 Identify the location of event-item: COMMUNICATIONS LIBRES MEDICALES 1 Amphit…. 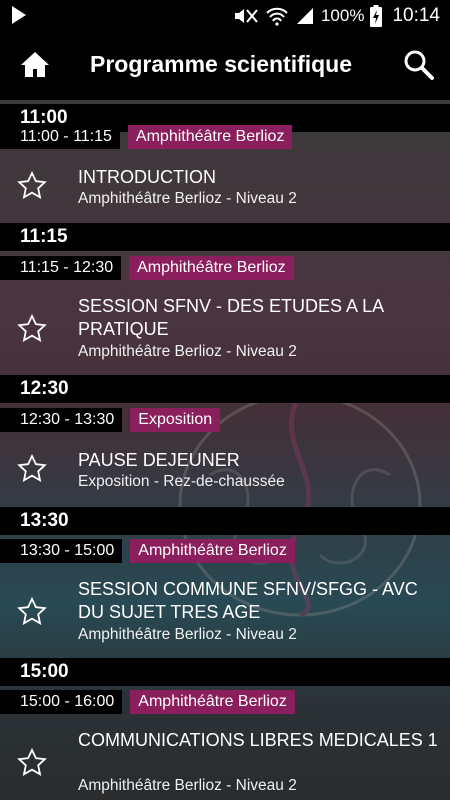
(225, 757).